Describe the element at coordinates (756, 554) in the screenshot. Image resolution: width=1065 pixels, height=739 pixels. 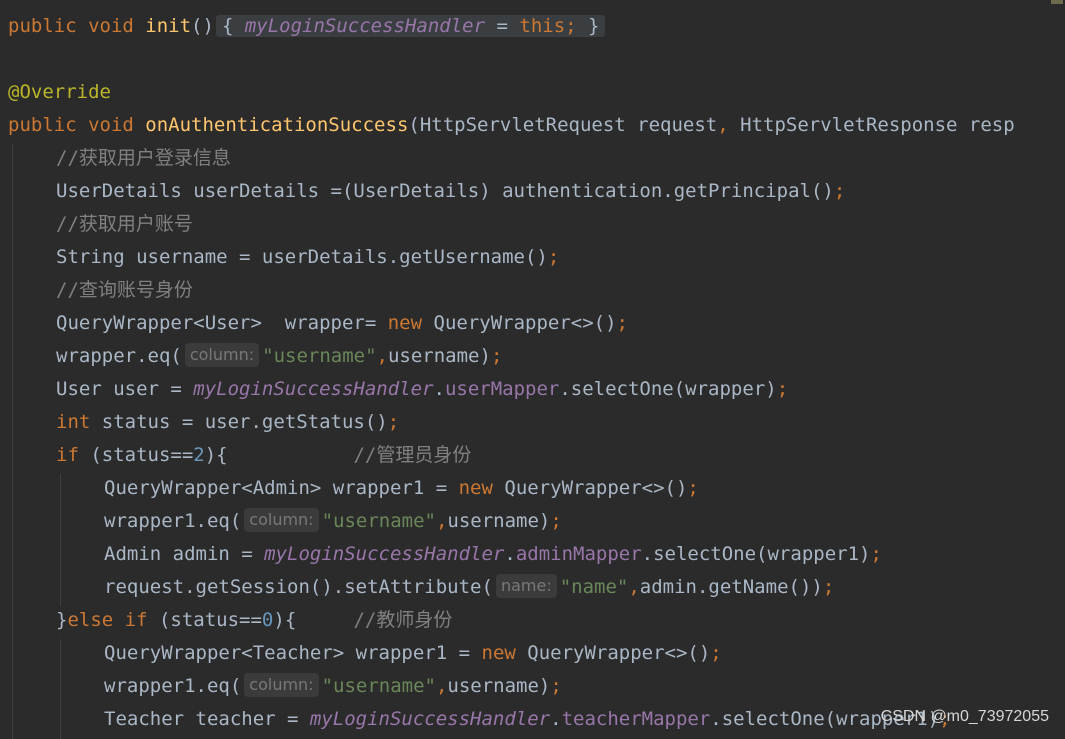
I see `code-token: .selectOne(wrapper1)` at that location.